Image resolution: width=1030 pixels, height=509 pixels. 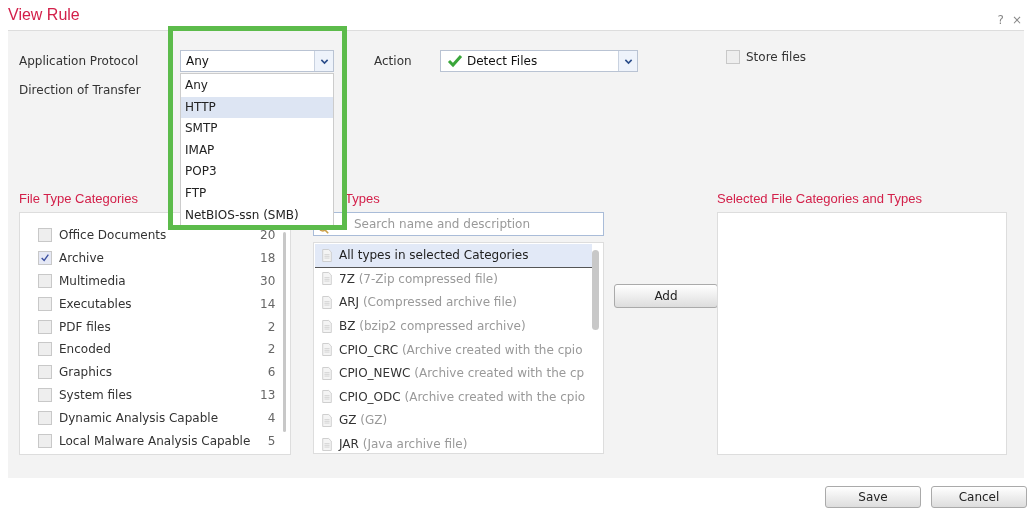 What do you see at coordinates (453, 326) in the screenshot?
I see `type-row: BZ (bzip2 compressed archive)` at bounding box center [453, 326].